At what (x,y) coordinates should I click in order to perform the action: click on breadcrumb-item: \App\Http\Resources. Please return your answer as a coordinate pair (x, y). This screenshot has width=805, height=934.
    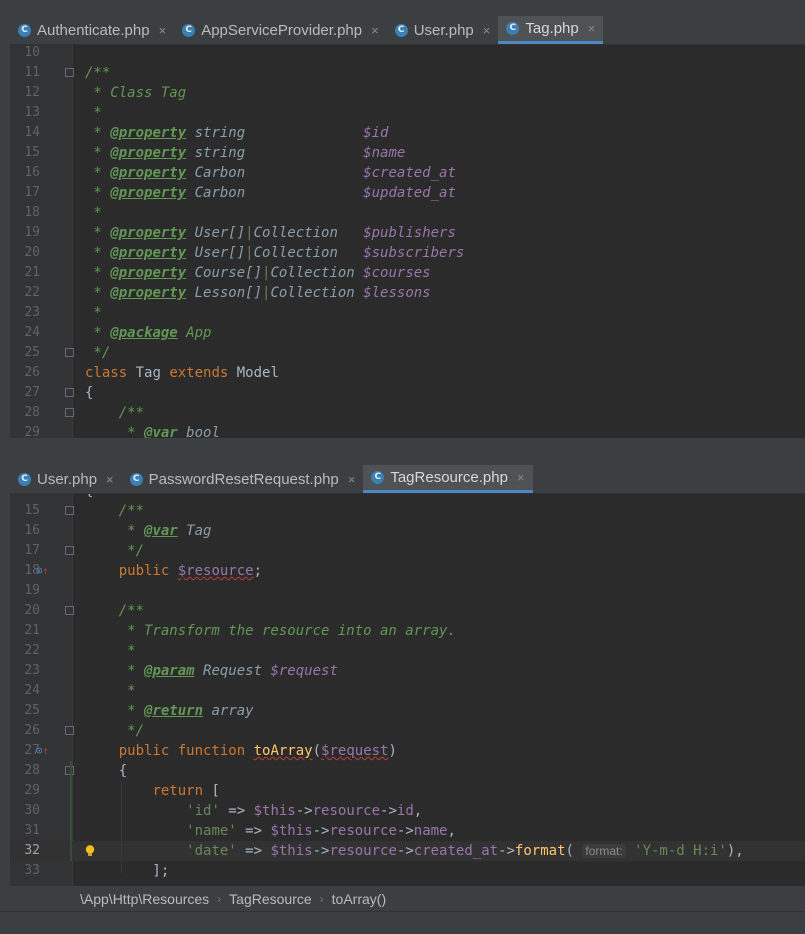
    Looking at the image, I should click on (144, 899).